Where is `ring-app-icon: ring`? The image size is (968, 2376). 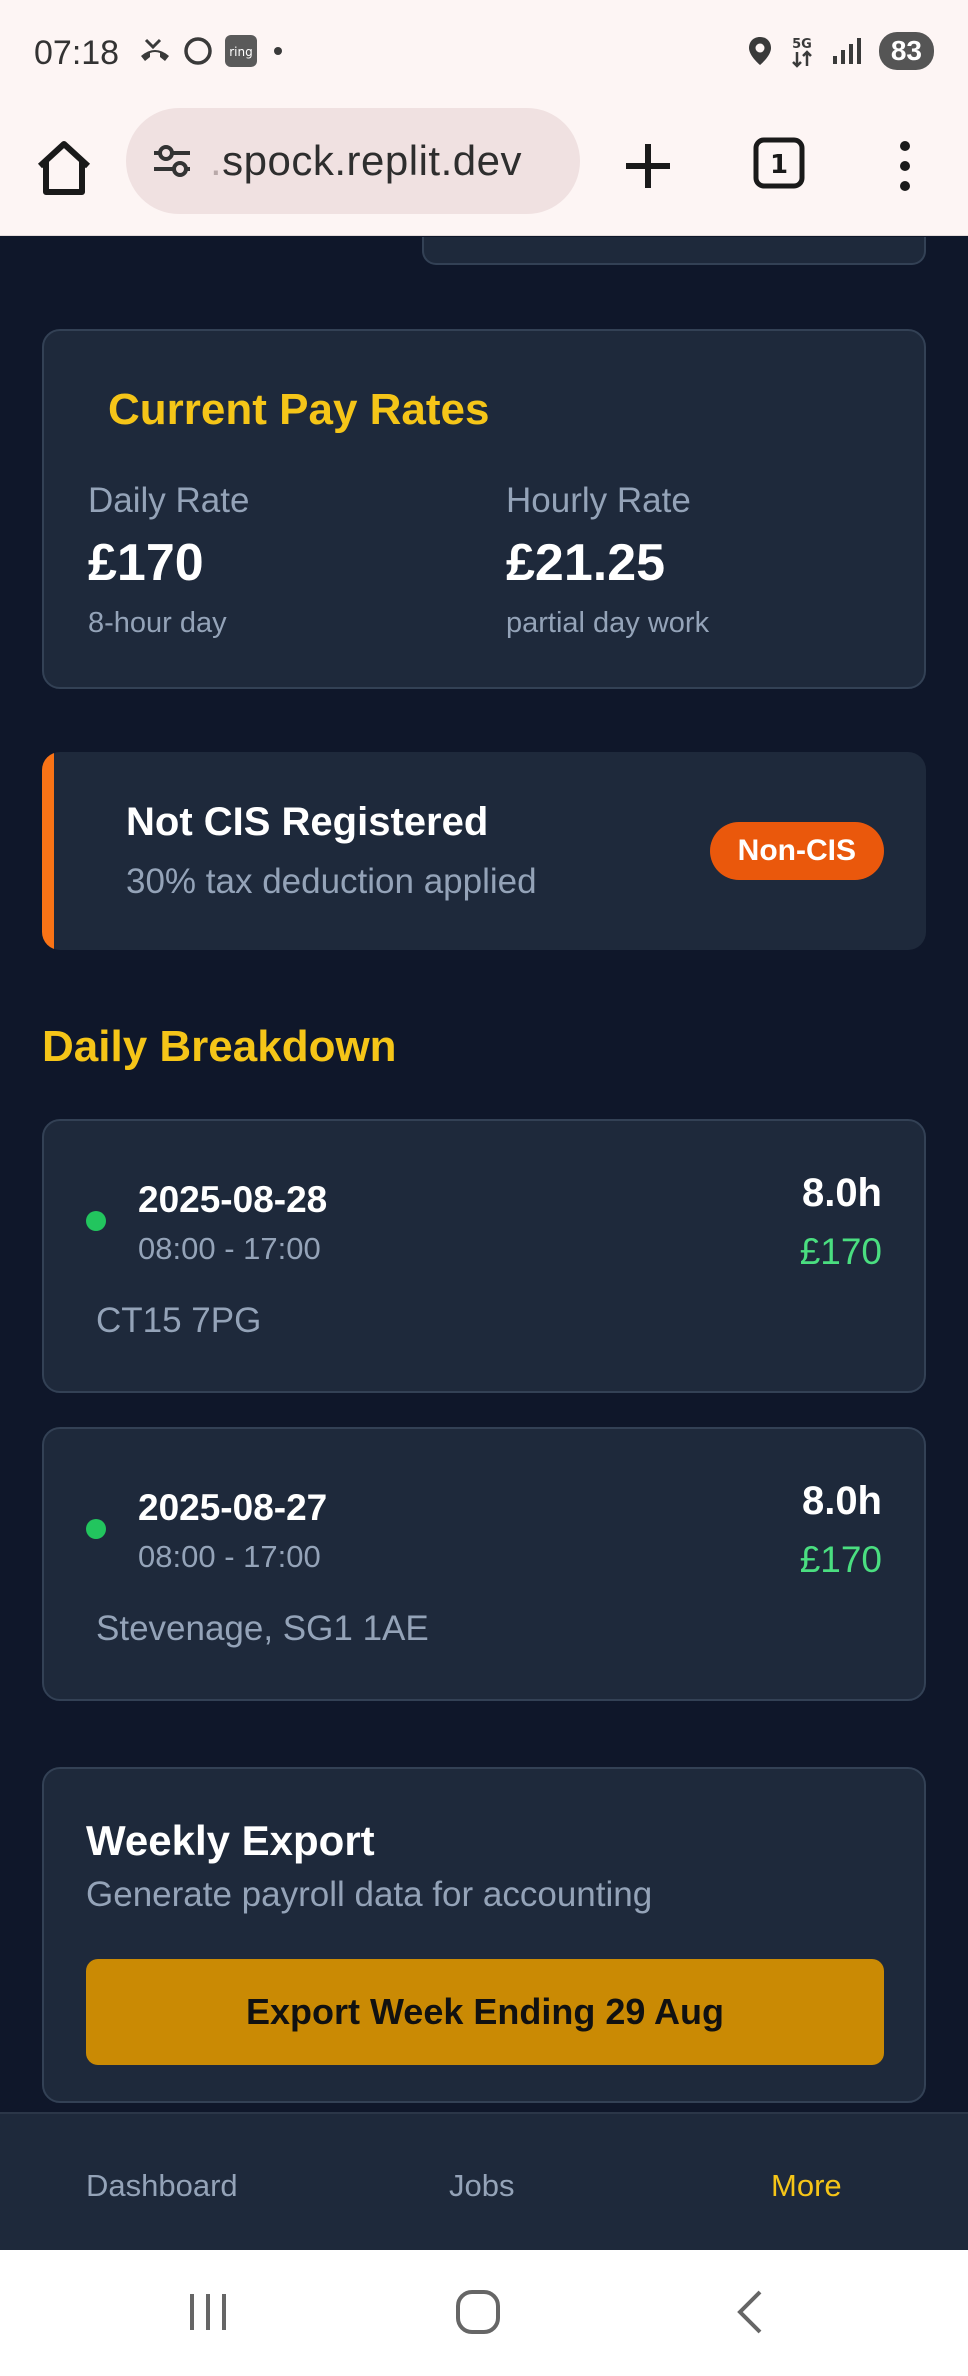
ring-app-icon: ring is located at coordinates (241, 51).